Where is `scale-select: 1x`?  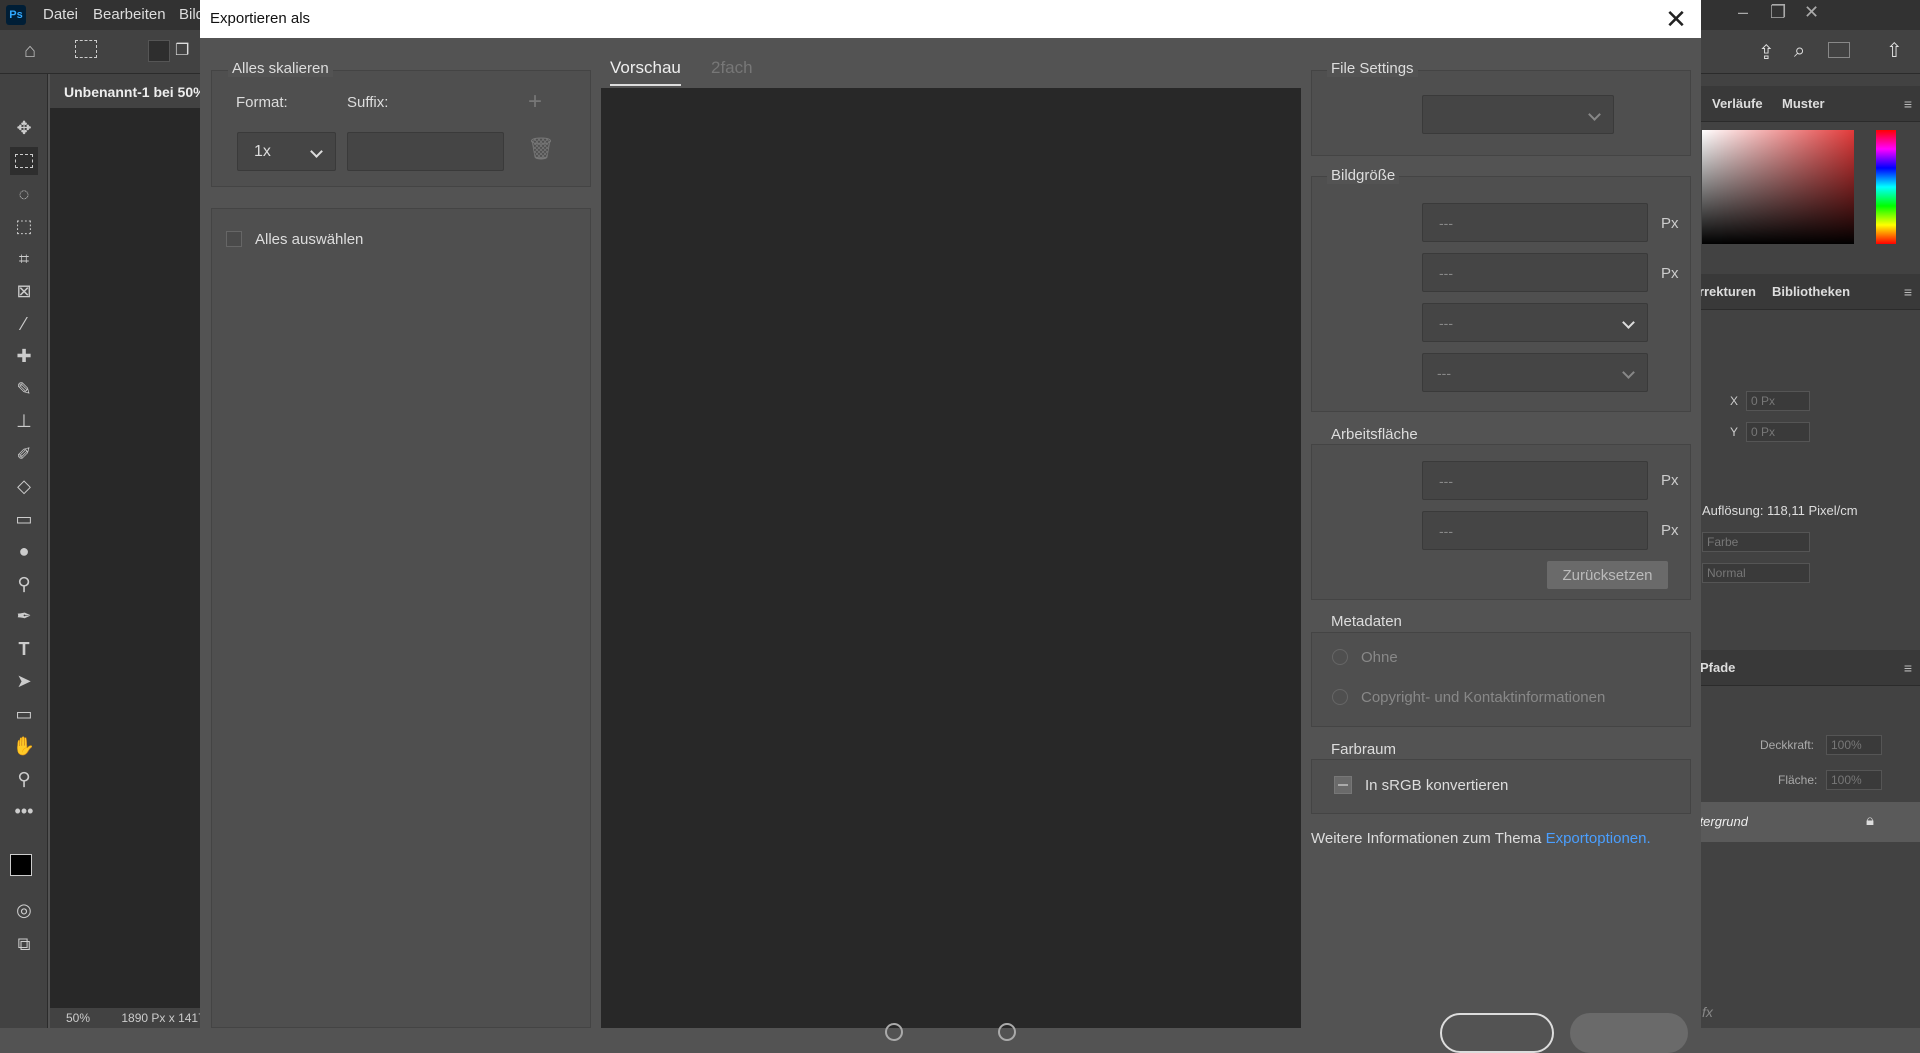
scale-select: 1x is located at coordinates (286, 151).